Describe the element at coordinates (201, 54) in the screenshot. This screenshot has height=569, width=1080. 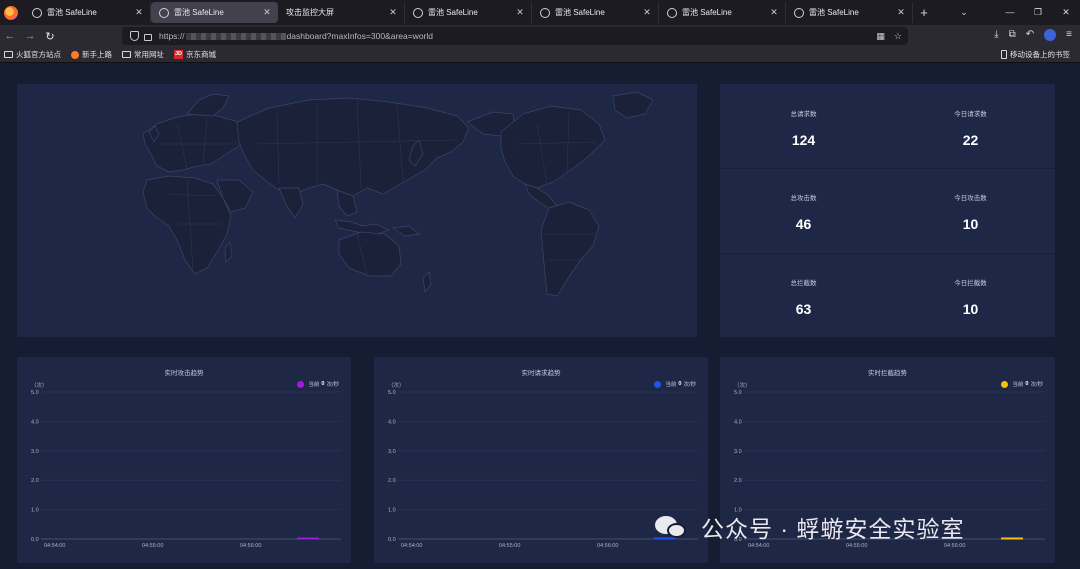
I see `bookmark-label: 京东商城` at that location.